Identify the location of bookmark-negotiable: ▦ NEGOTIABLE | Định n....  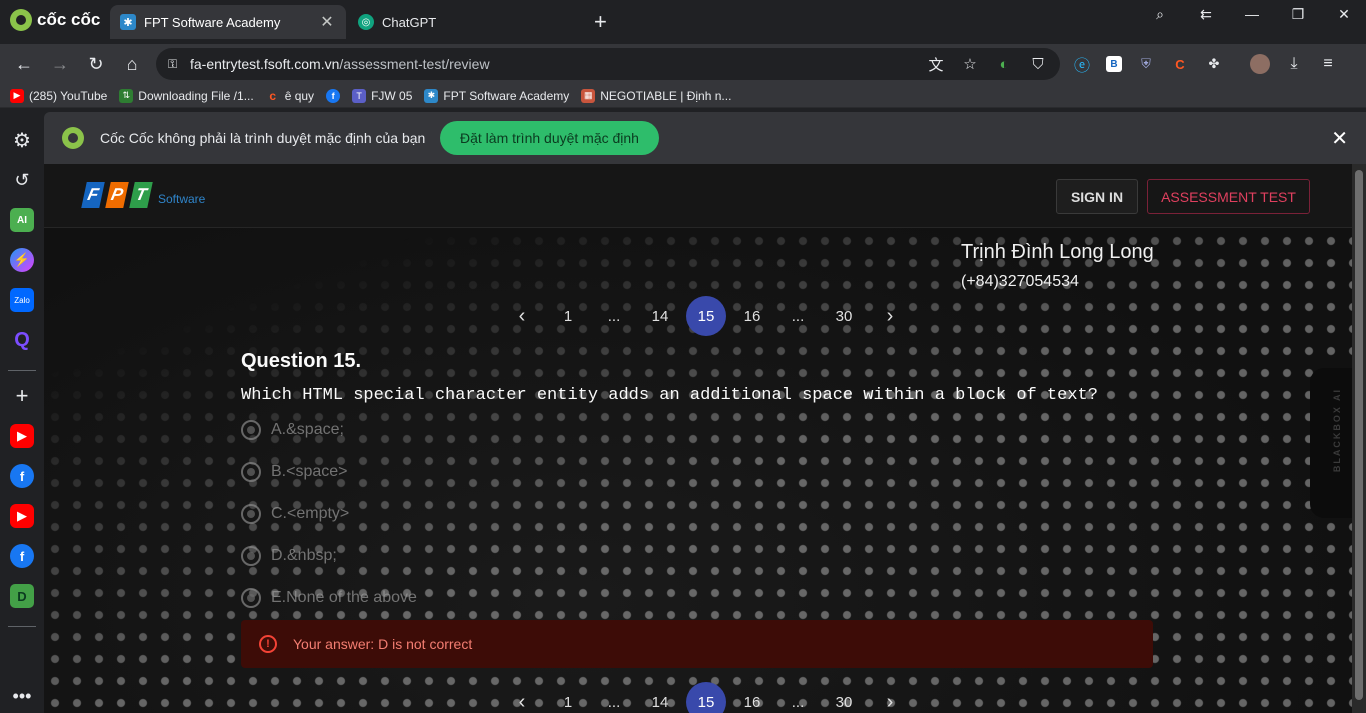
(656, 95).